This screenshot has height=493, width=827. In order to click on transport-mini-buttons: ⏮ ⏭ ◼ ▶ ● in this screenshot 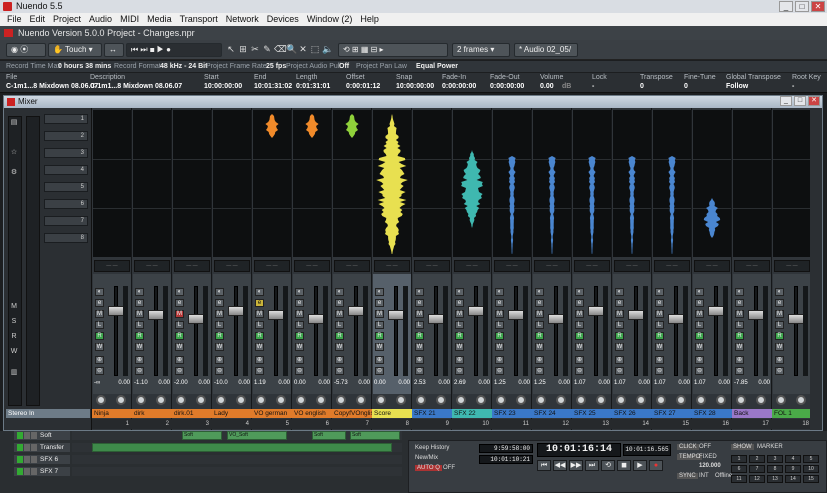, I will do `click(174, 50)`.